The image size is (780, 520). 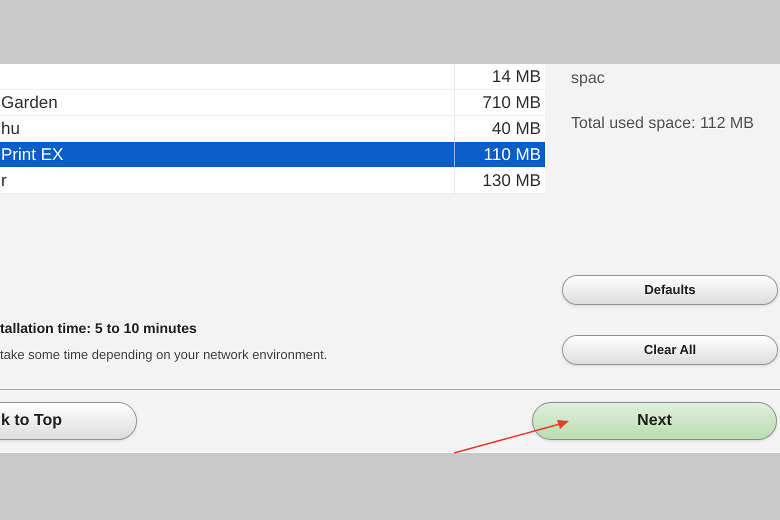 I want to click on item-size: 40 MB, so click(x=516, y=129).